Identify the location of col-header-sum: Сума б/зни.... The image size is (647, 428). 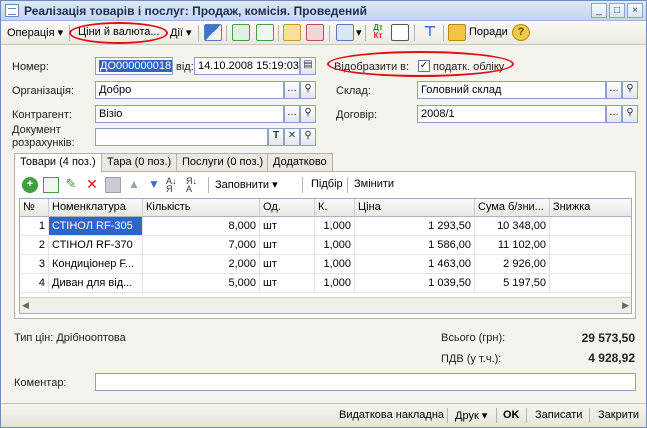
(512, 208).